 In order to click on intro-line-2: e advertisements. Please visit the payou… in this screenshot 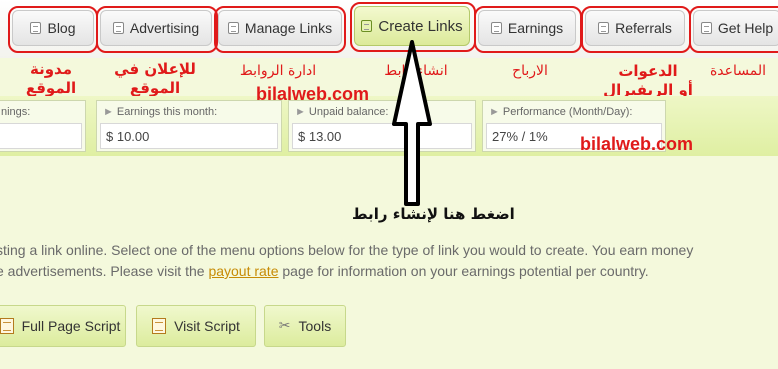, I will do `click(324, 271)`.